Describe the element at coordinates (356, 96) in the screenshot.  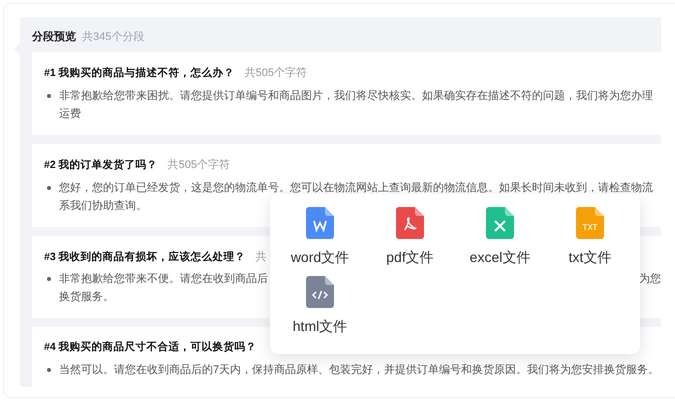
I see `answer-text: 非常抱歉给您带来困扰。请您提供订单编号和商品图片，我们将尽快核实。如果确实存在描述不符的问题，我们将为您办理` at that location.